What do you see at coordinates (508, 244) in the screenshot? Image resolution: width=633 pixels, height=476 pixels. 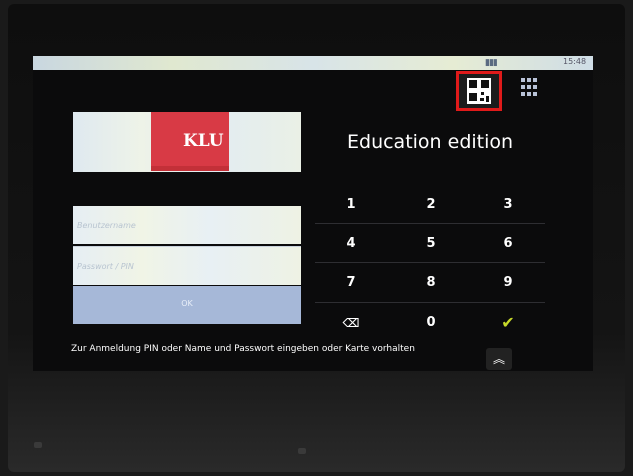 I see `key-6: 6` at bounding box center [508, 244].